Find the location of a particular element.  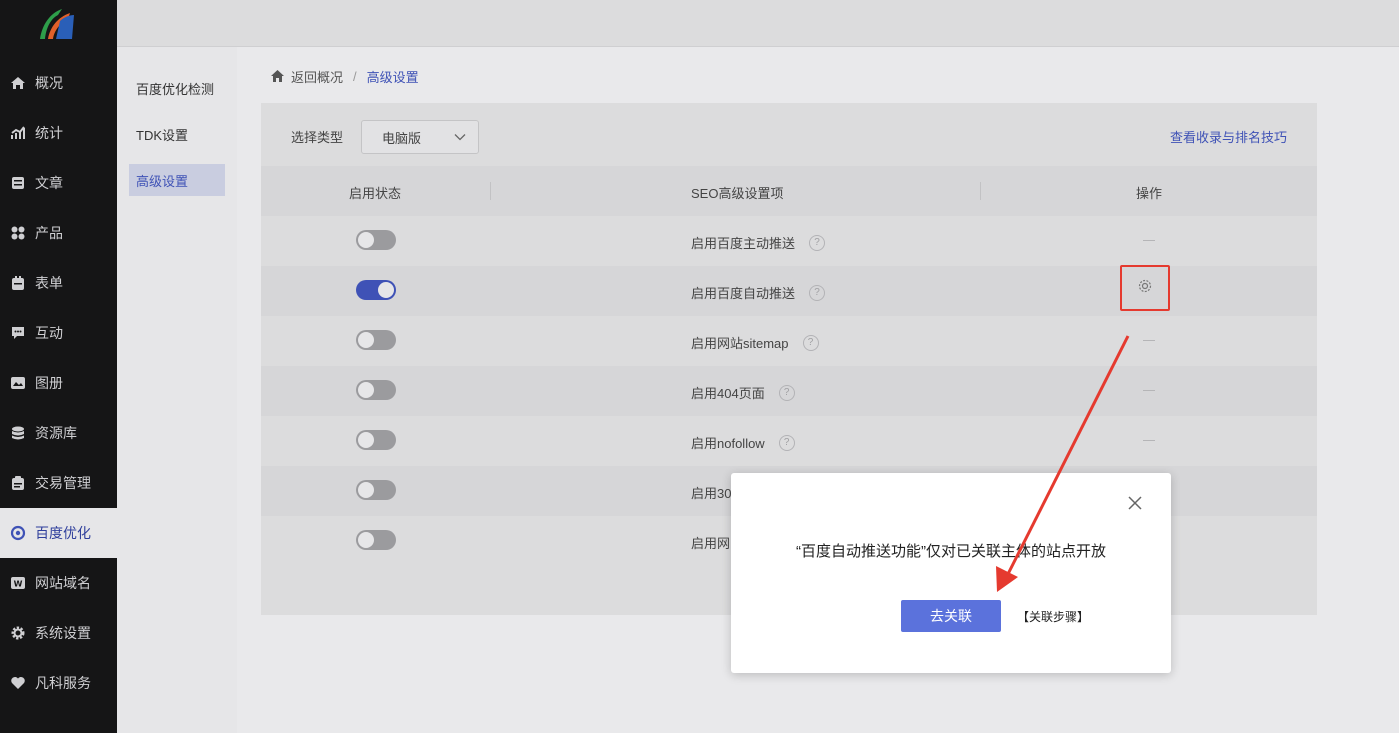

form-icon is located at coordinates (18, 283).